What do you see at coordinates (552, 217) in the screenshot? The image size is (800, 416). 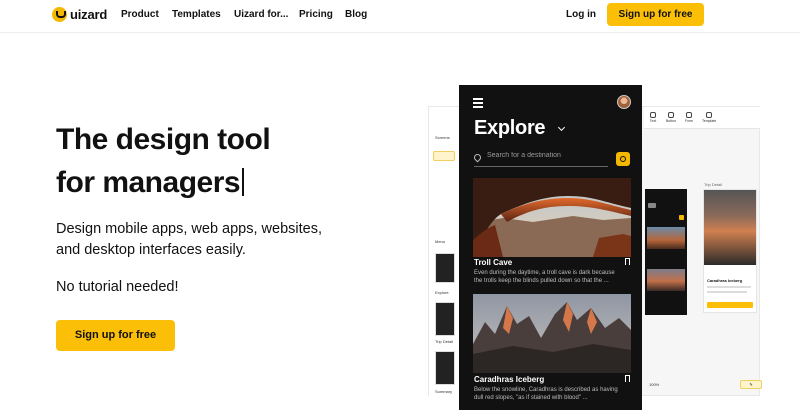 I see `troll-cave-image` at bounding box center [552, 217].